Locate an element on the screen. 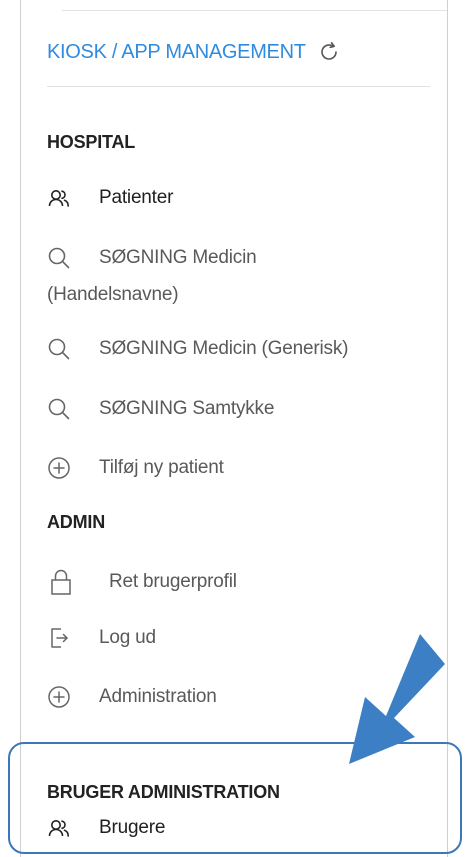  nav-item-label: SØGNING Medicin (Generisk) is located at coordinates (224, 348).